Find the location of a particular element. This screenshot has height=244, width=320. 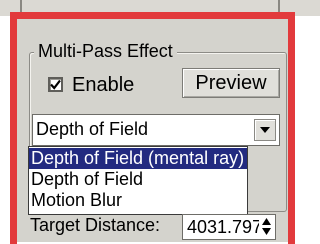

dropdown-value: Depth of Field is located at coordinates (92, 129).